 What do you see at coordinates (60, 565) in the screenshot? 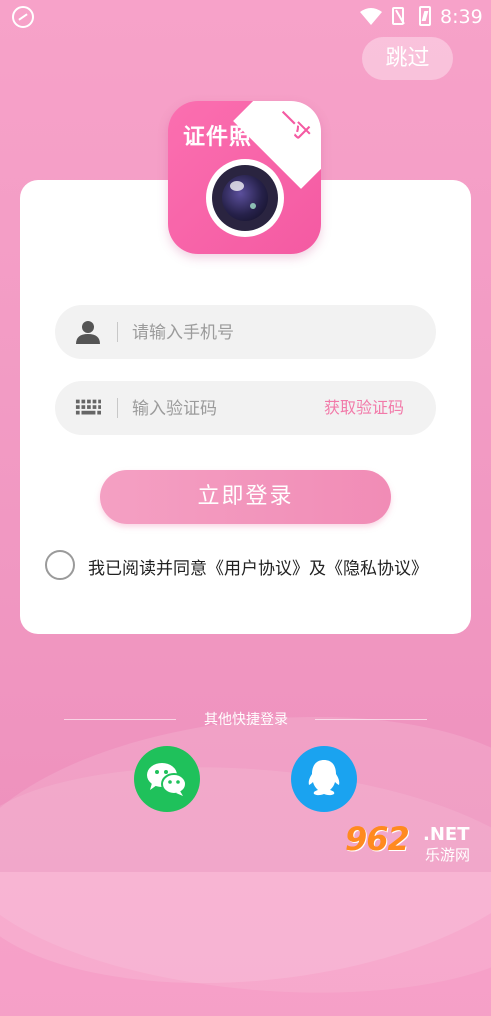
I see `agreement-checkbox` at bounding box center [60, 565].